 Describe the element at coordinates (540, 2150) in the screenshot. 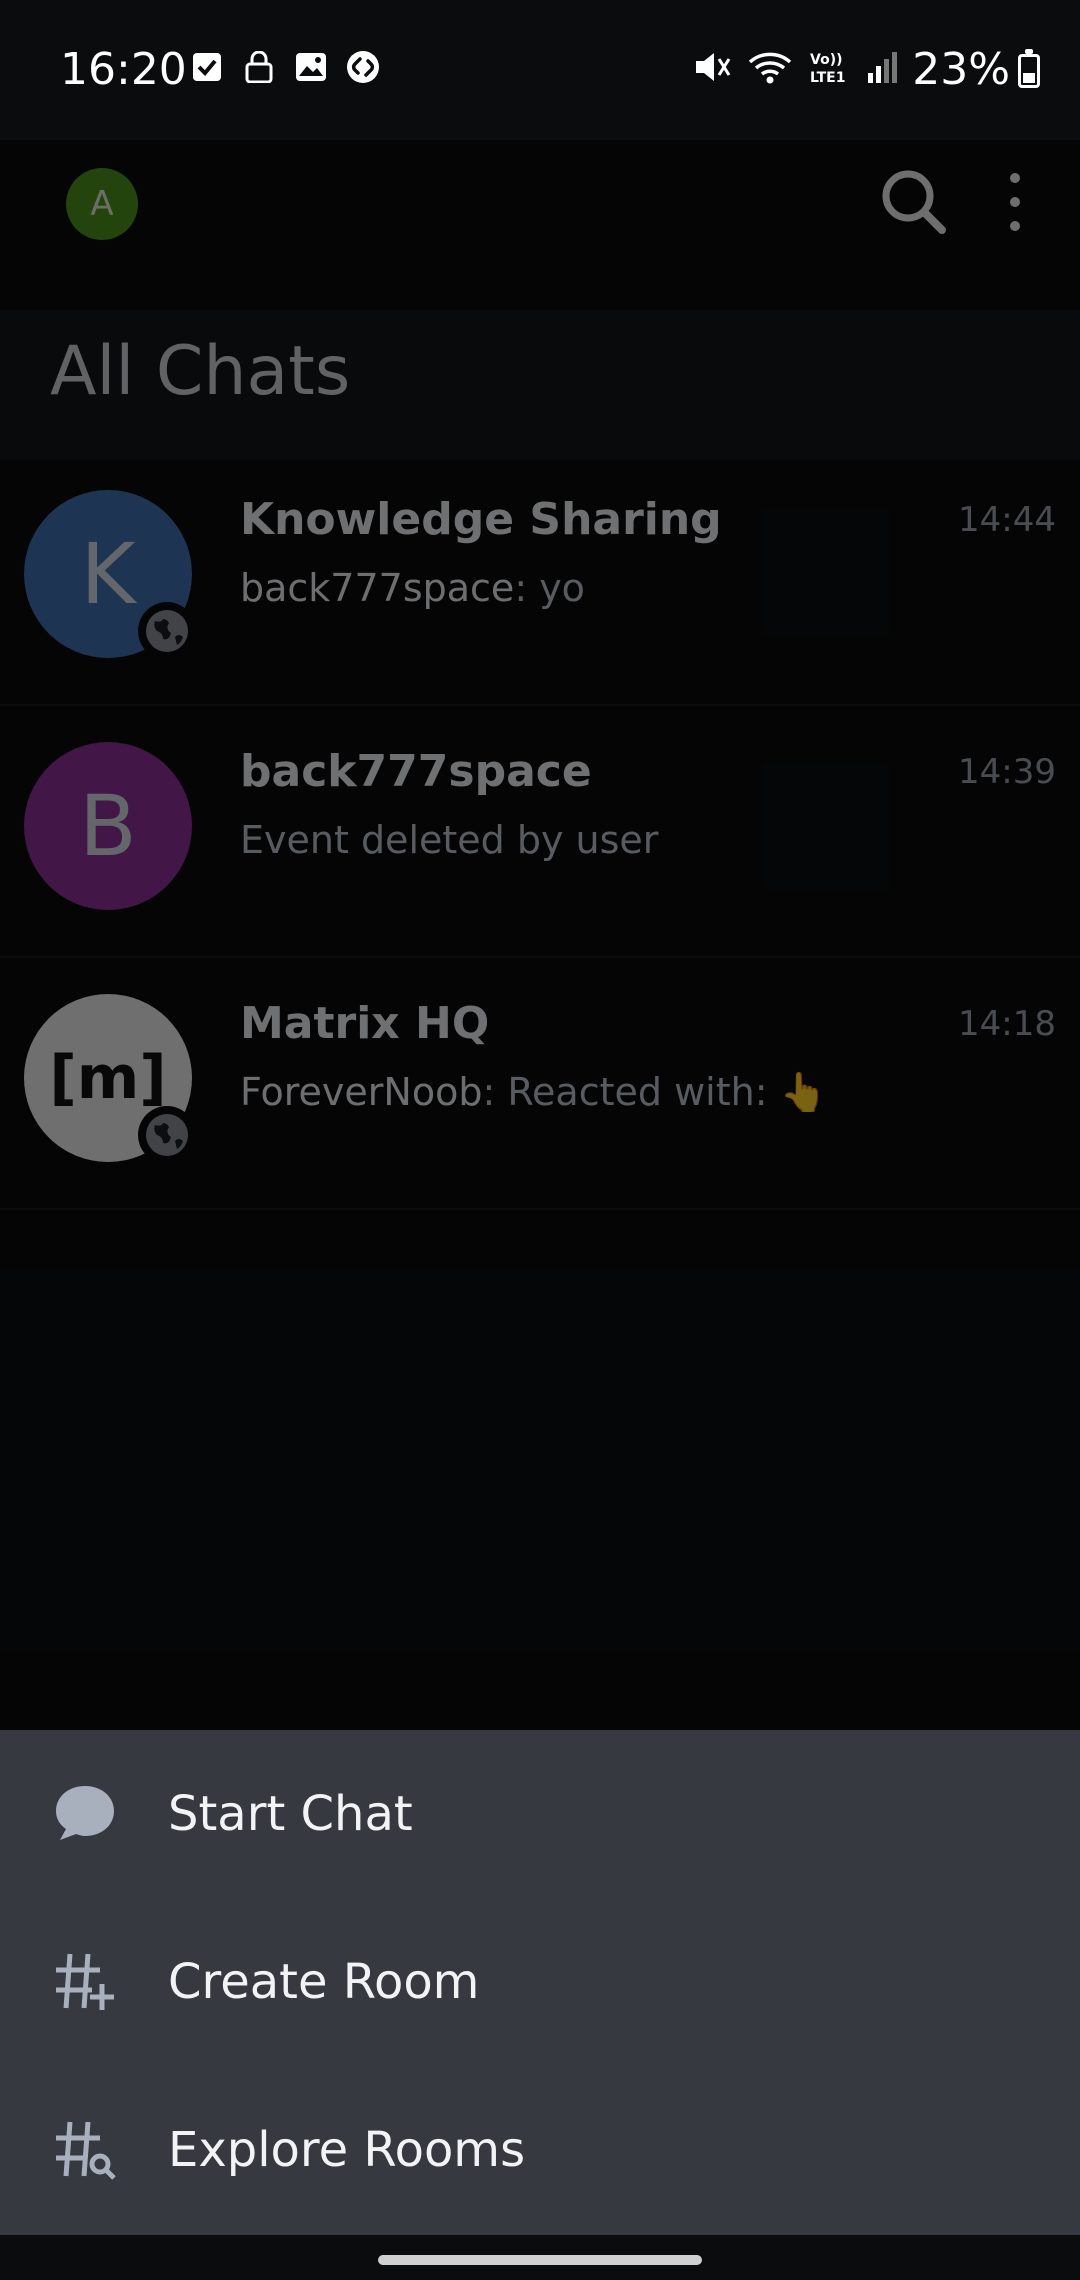

I see `explore-rooms-option: Explore Rooms` at that location.